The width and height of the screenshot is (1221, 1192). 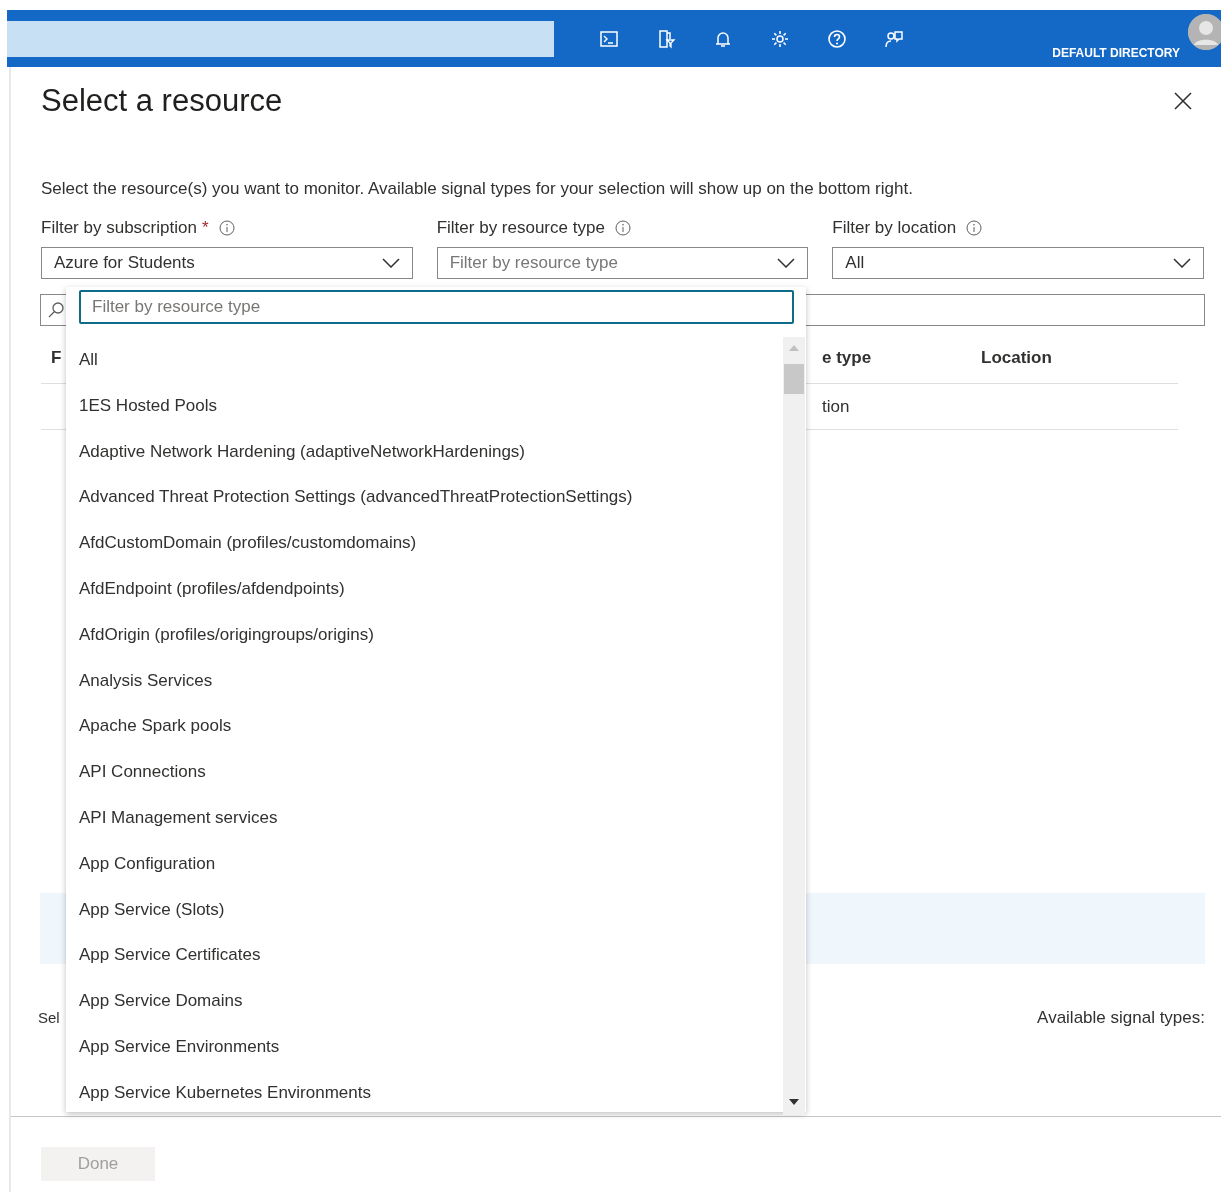 What do you see at coordinates (477, 189) in the screenshot?
I see `description-text: Select the resource(s) you want to monitor. Available signal types for your selection will show up on the bottom right.` at bounding box center [477, 189].